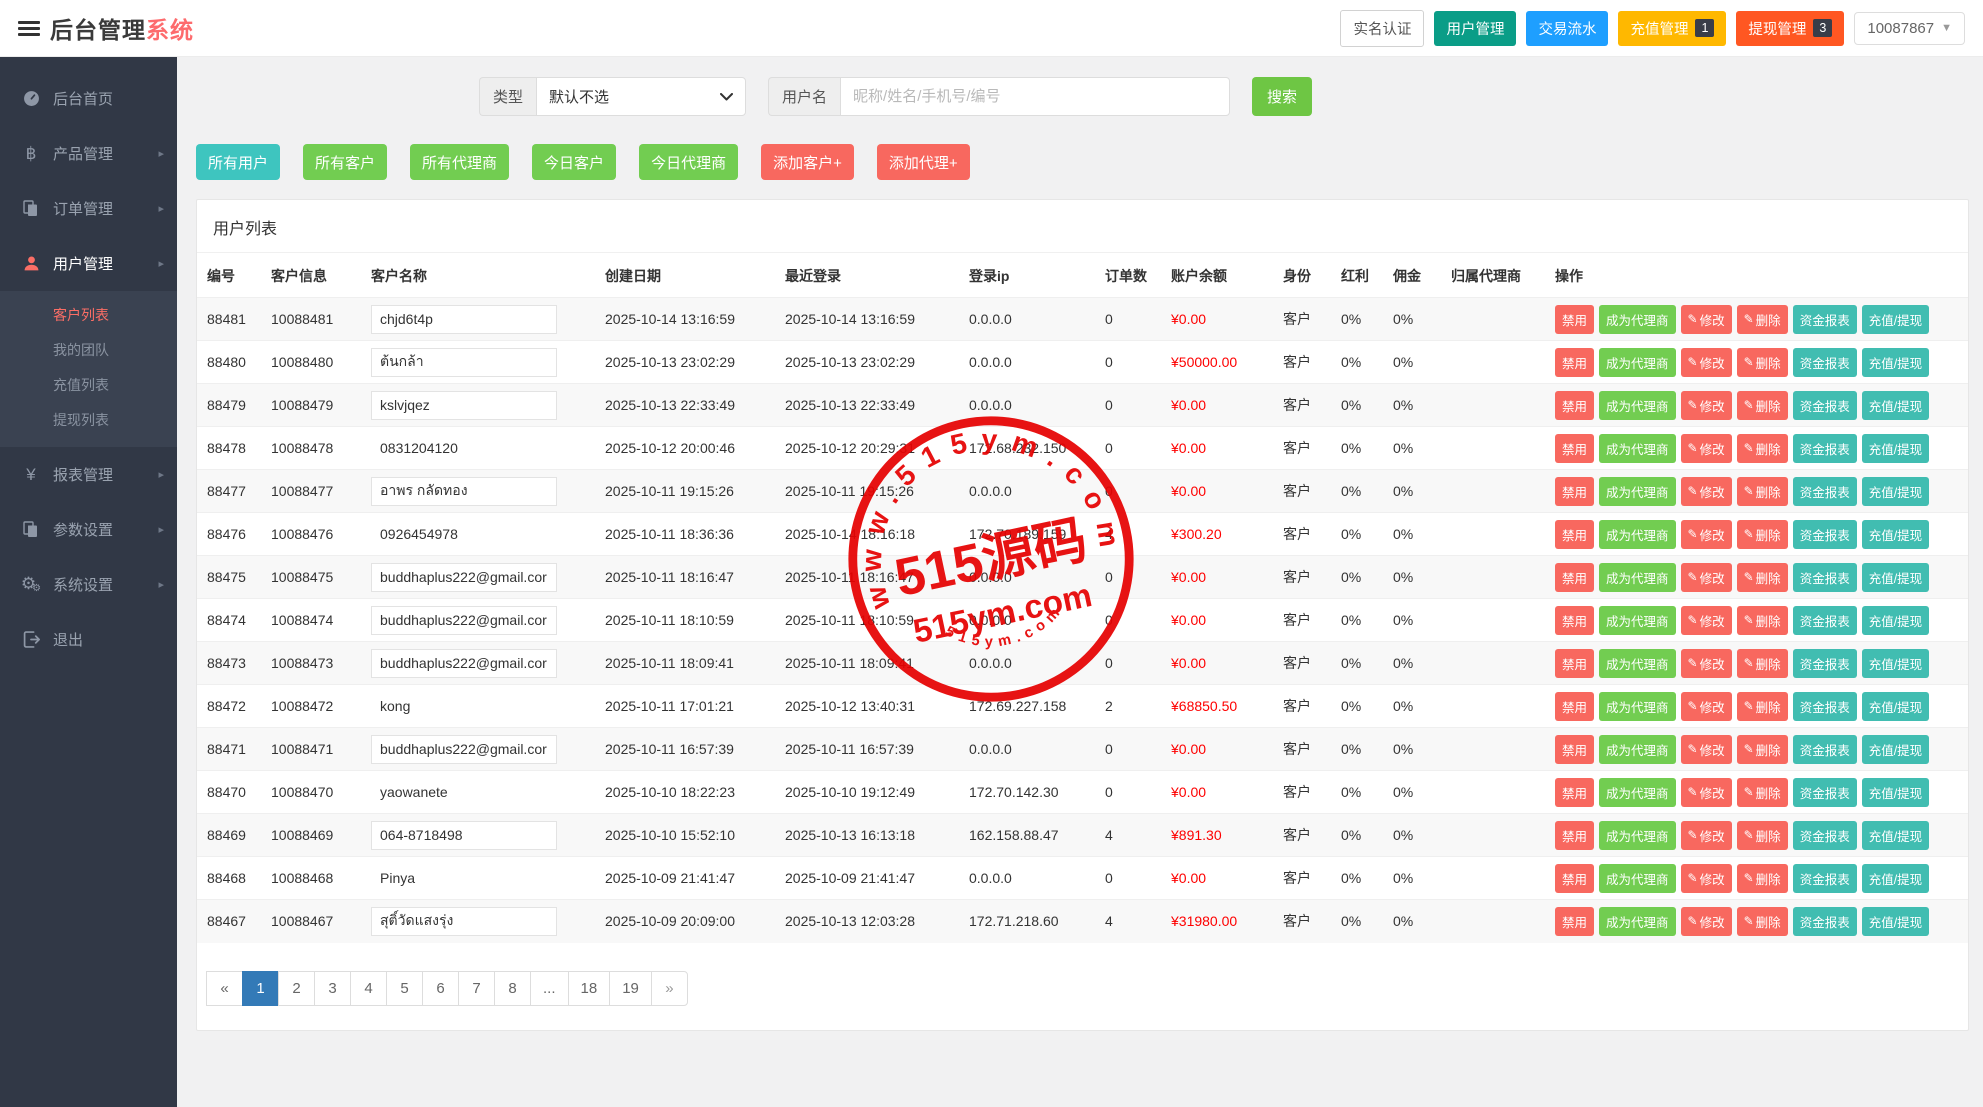  What do you see at coordinates (589, 988) in the screenshot?
I see `page-button: 18` at bounding box center [589, 988].